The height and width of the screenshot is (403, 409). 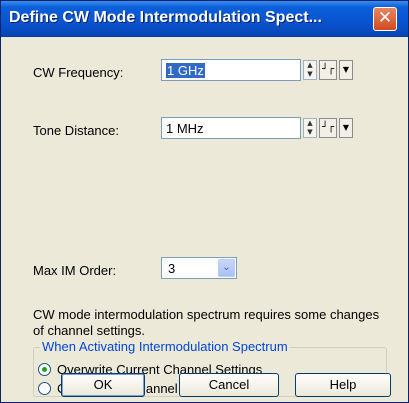 What do you see at coordinates (44, 388) in the screenshot?
I see `radio-button-unchecked` at bounding box center [44, 388].